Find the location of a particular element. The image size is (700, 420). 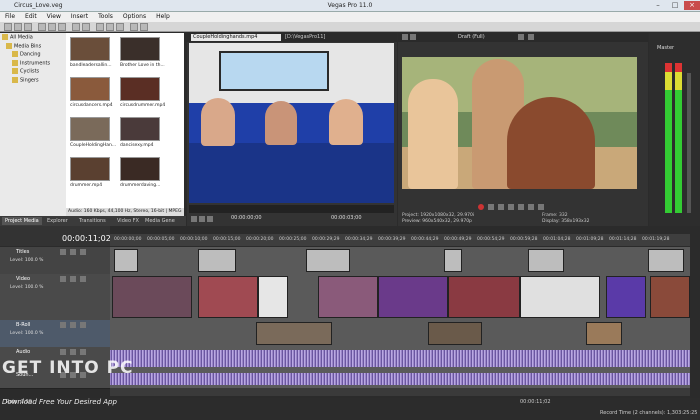

loop-icon is located at coordinates (210, 219).